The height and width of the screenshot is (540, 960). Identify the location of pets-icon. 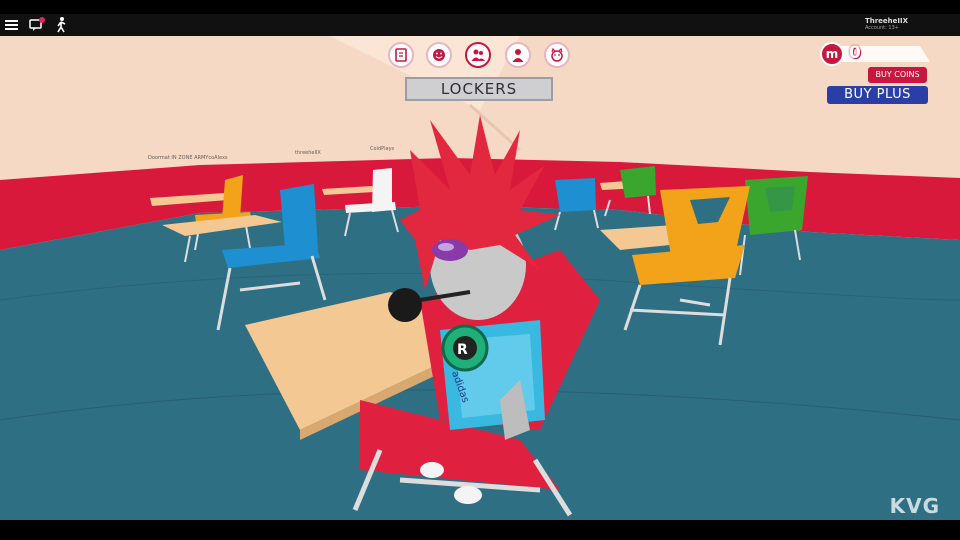
(557, 55).